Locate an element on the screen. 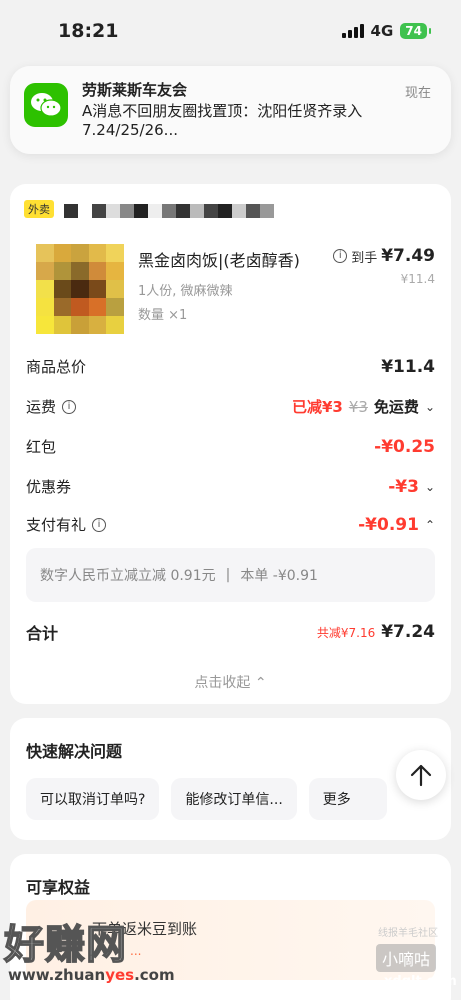  benefits-title: 可享权益 is located at coordinates (58, 887).